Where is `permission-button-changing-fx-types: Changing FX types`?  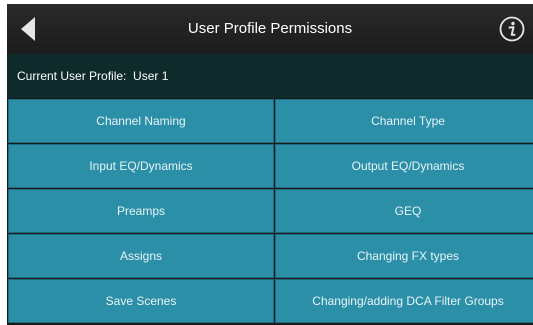 permission-button-changing-fx-types: Changing FX types is located at coordinates (404, 256).